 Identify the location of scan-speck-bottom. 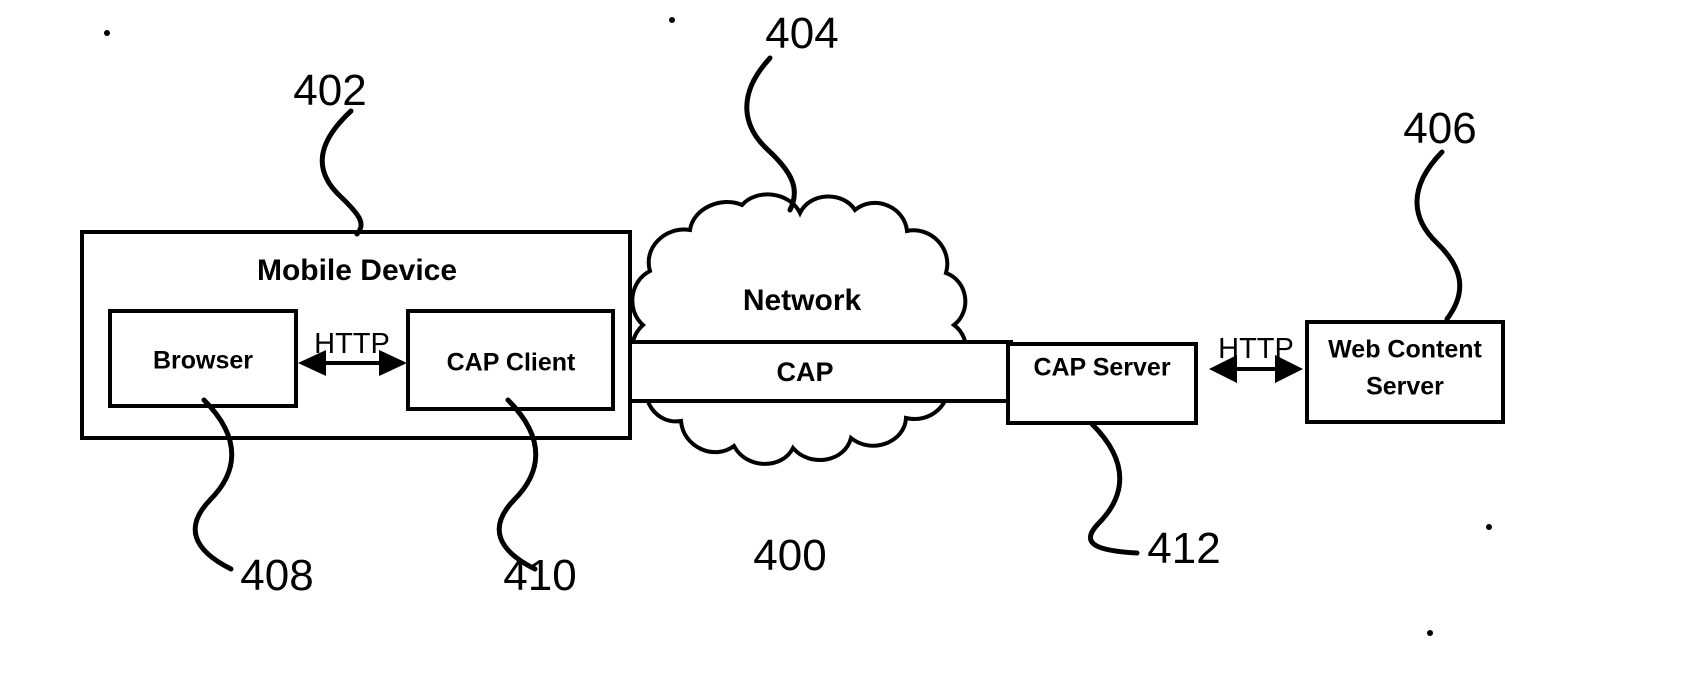
(1430, 633).